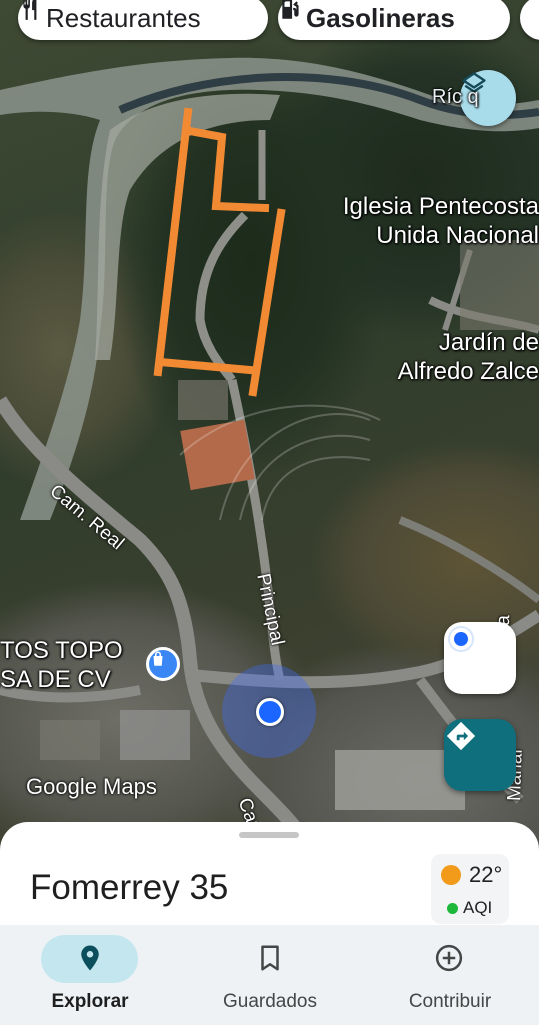 The height and width of the screenshot is (1025, 539). I want to click on gas-stations-chip: Gasolineras, so click(394, 20).